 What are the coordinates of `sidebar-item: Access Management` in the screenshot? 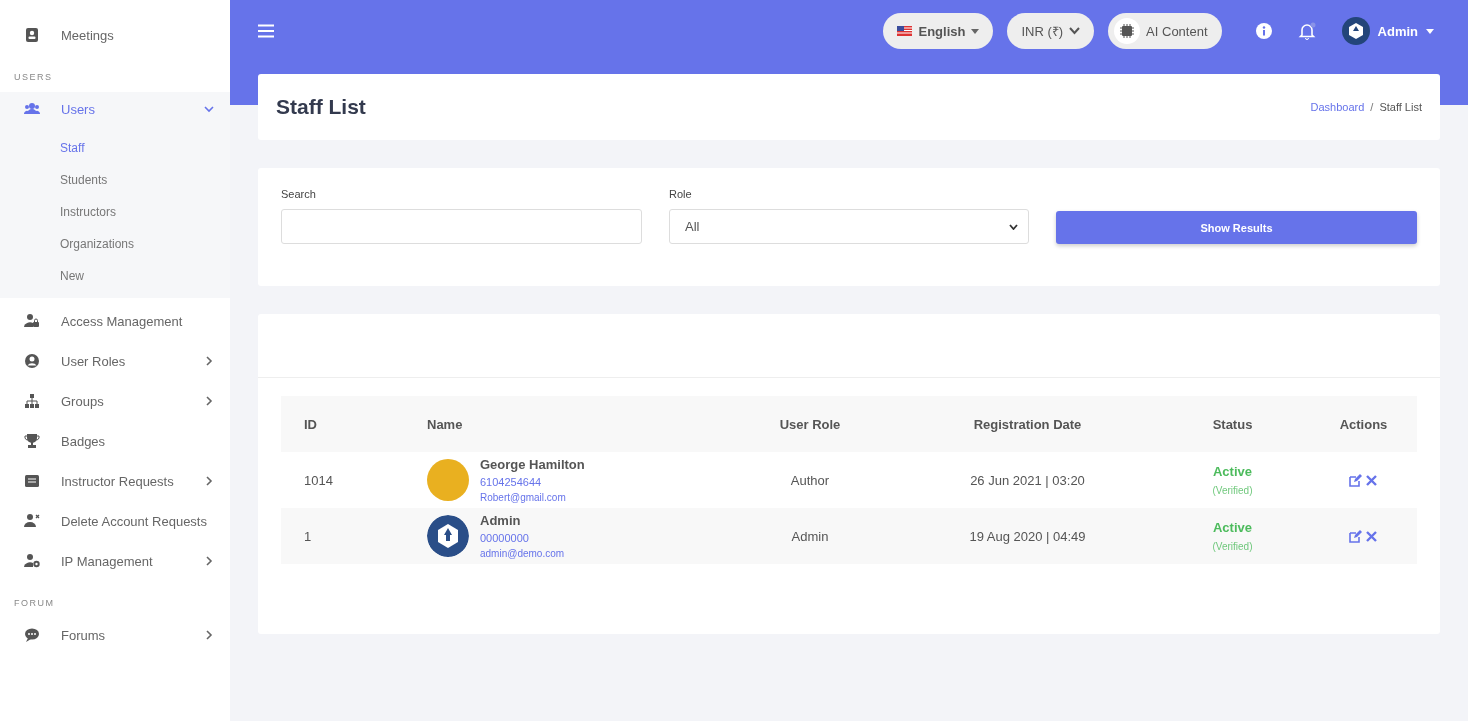 It's located at (115, 321).